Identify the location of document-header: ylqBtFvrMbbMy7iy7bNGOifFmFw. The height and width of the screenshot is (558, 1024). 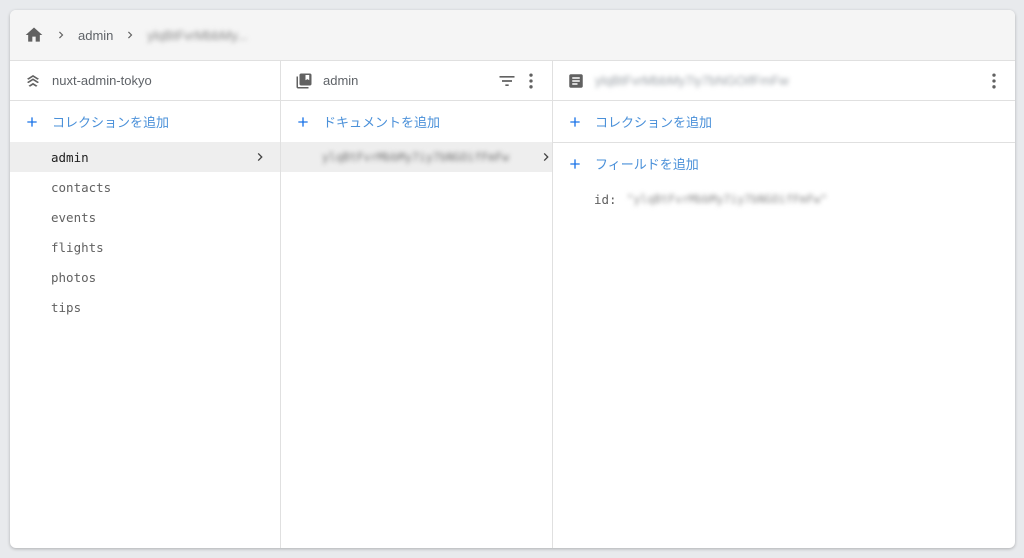
(784, 81).